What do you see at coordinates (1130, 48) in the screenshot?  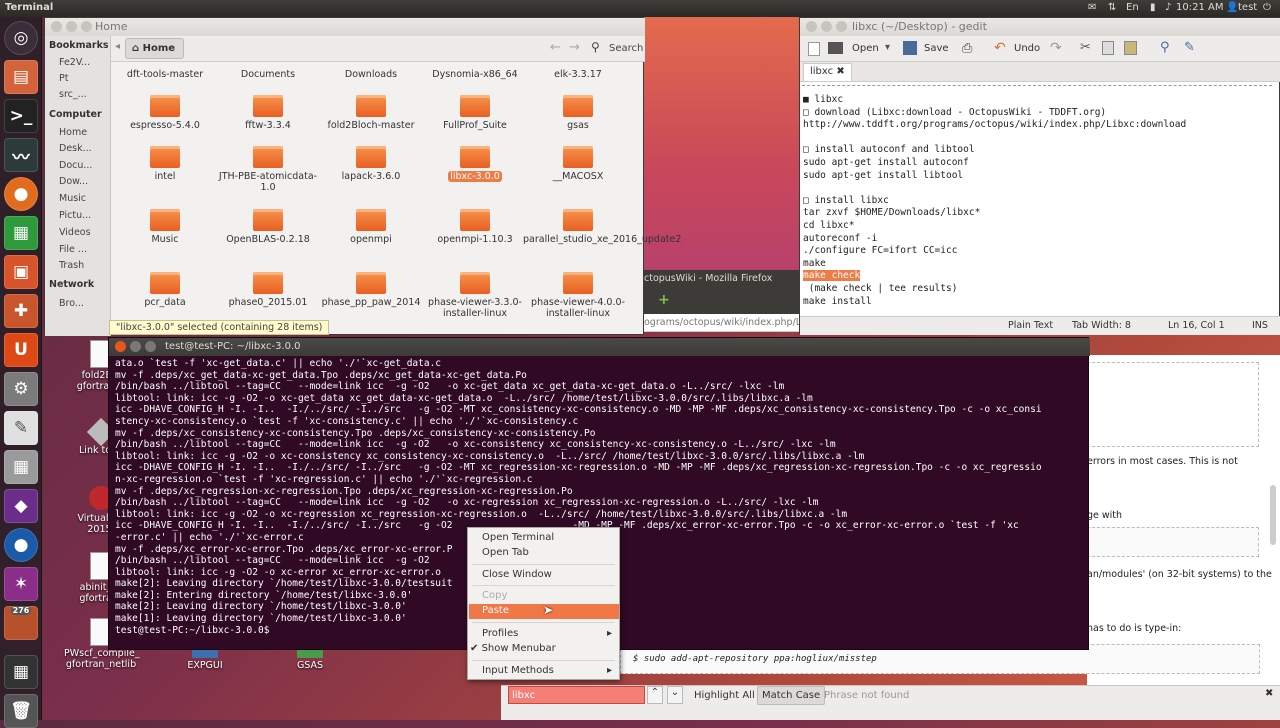 I see `paste-icon` at bounding box center [1130, 48].